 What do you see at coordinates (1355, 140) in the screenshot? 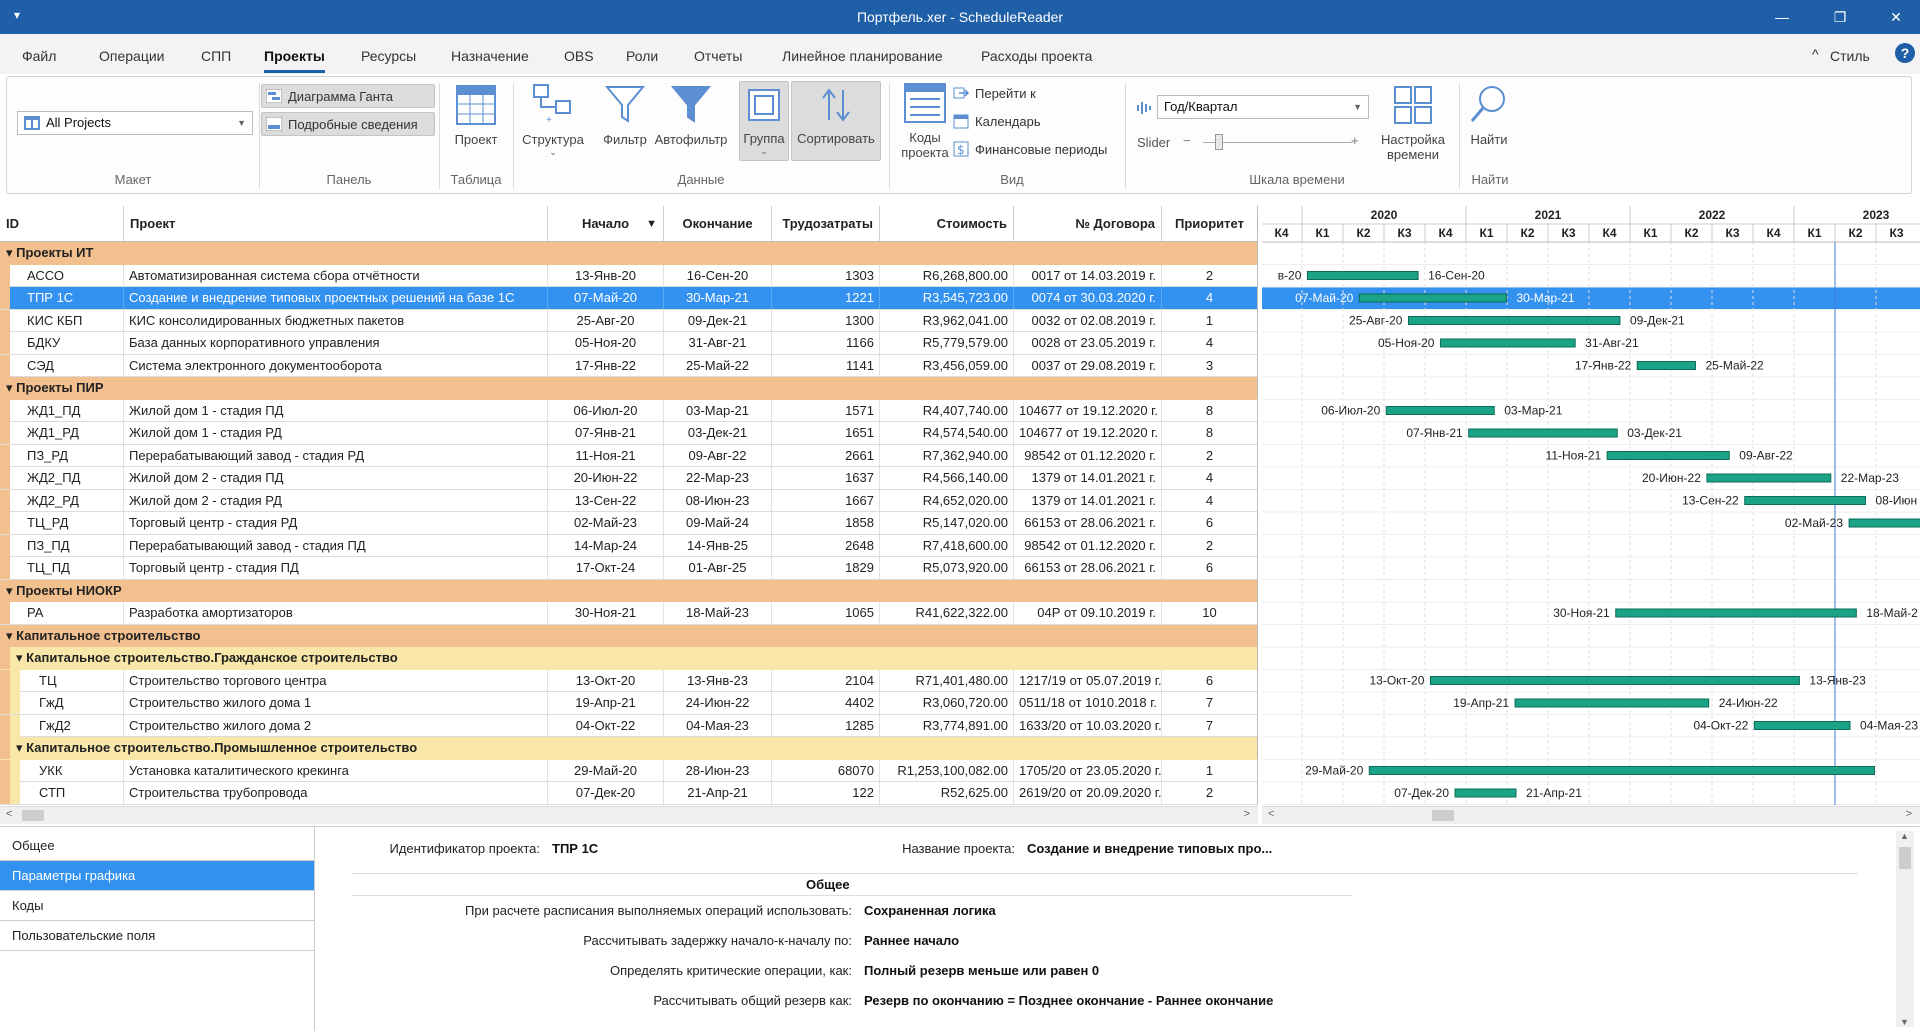
I see `slider-plus-button: +` at bounding box center [1355, 140].